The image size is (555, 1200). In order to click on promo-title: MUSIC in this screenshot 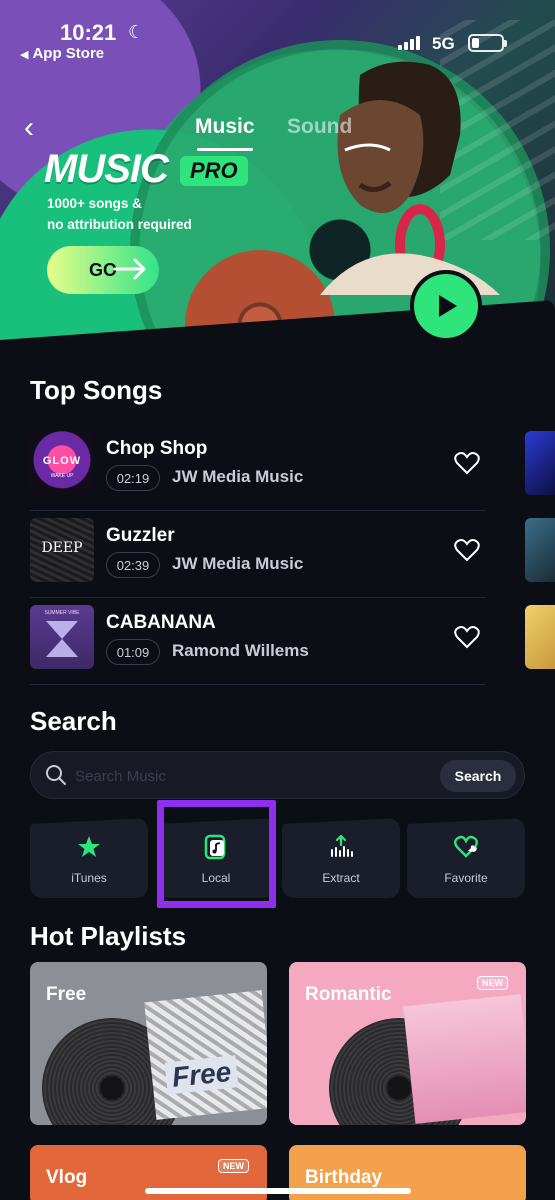, I will do `click(106, 169)`.